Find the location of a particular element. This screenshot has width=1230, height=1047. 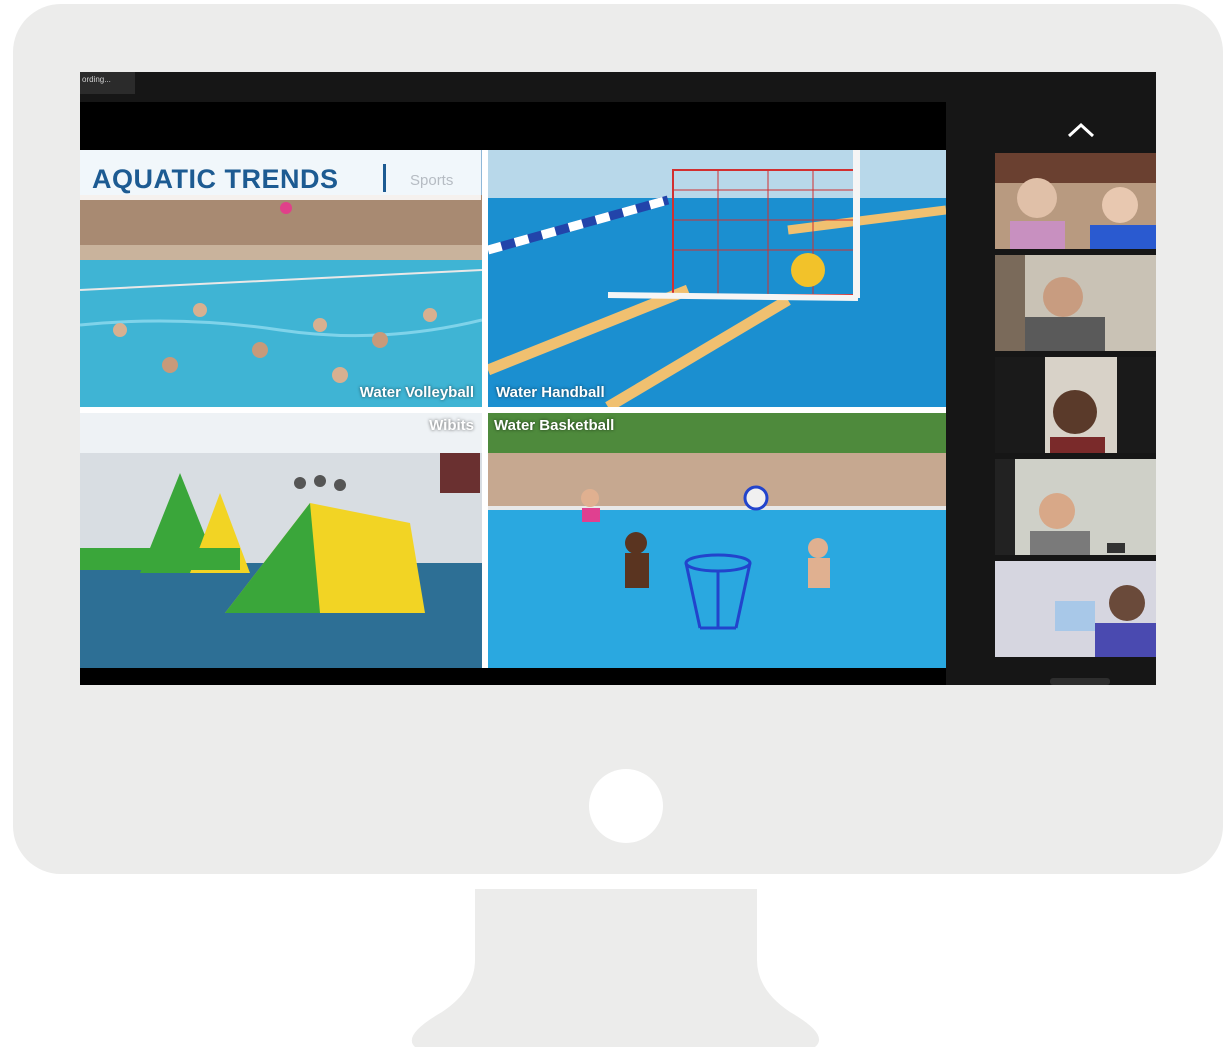

panel-wibits: Wibits is located at coordinates (281, 540).